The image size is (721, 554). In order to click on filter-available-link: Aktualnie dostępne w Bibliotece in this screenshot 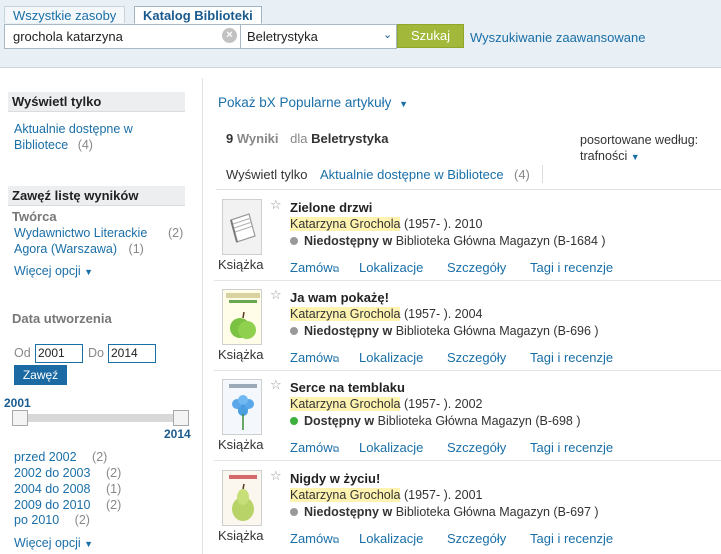, I will do `click(412, 174)`.